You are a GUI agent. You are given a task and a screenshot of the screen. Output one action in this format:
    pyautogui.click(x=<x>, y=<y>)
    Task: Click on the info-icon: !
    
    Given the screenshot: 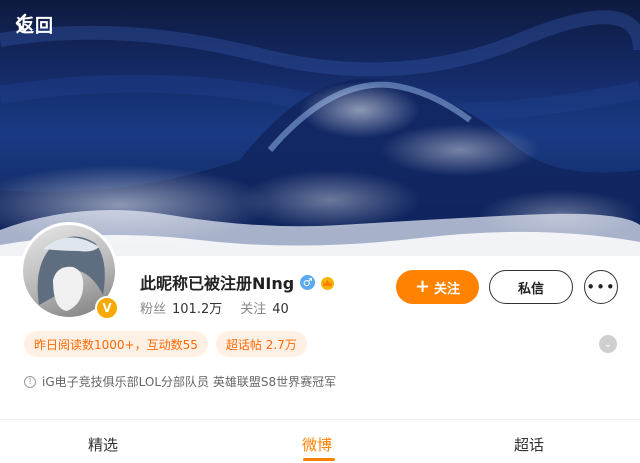 What is the action you would take?
    pyautogui.click(x=30, y=381)
    